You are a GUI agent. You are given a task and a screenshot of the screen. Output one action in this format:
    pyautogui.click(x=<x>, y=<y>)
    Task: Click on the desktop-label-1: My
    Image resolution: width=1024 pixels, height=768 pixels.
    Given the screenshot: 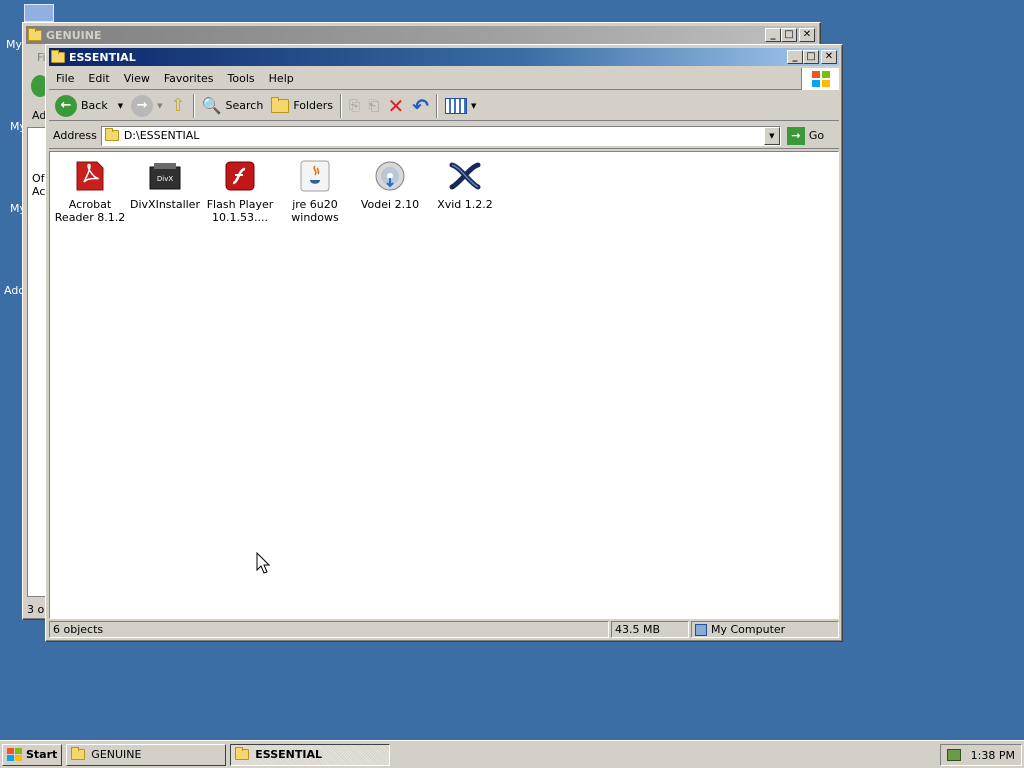 What is the action you would take?
    pyautogui.click(x=14, y=44)
    